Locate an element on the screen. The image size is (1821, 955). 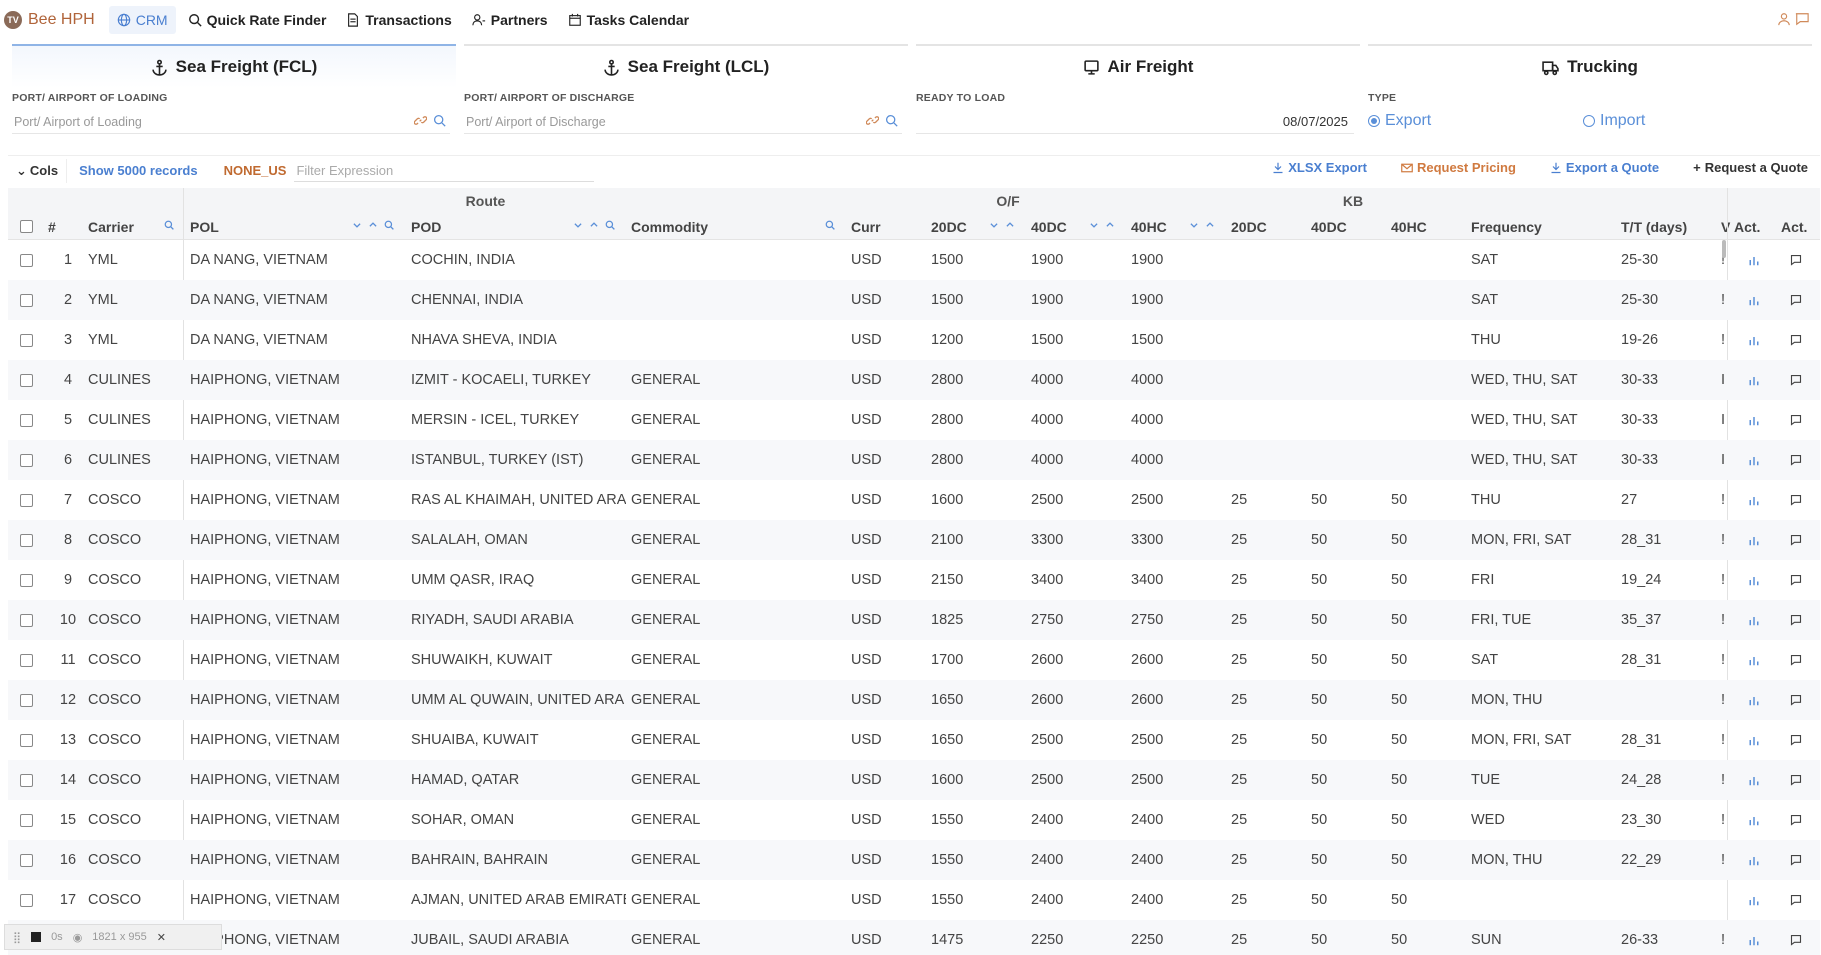
request-quote-button: + Request a Quote is located at coordinates (1750, 167).